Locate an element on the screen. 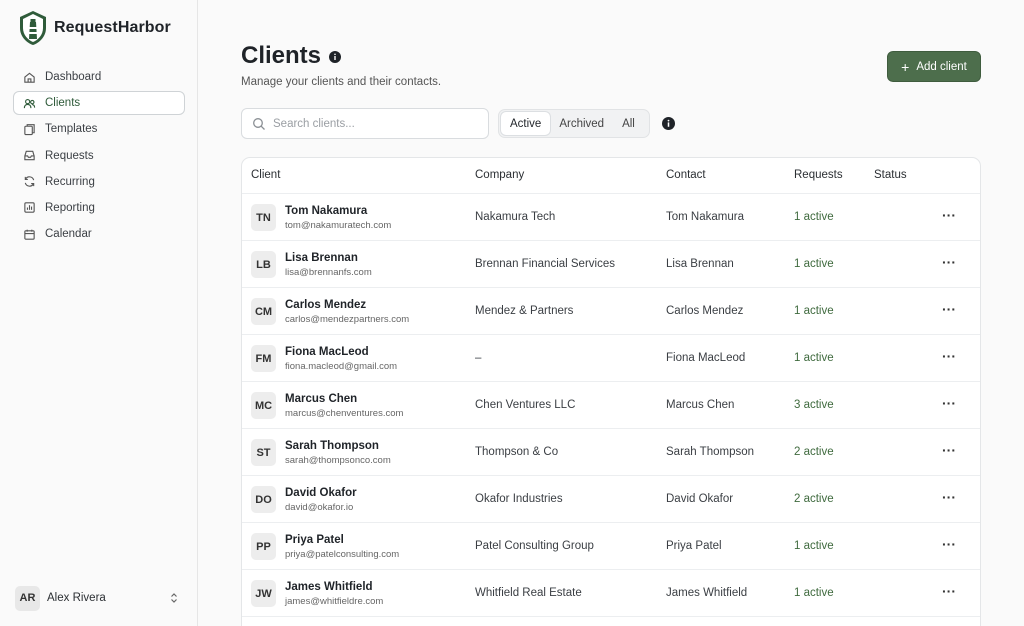 Image resolution: width=1024 pixels, height=626 pixels. sidebar-item-label: Requests is located at coordinates (69, 155).